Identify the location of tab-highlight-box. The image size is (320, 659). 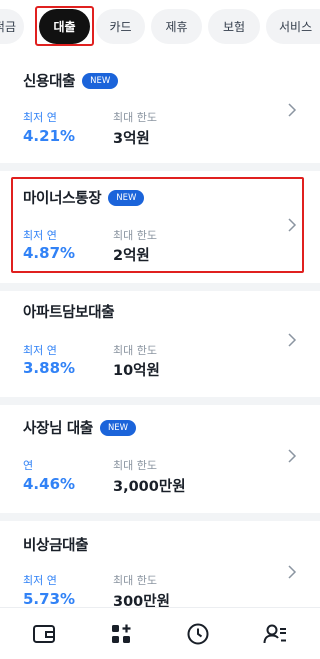
(64, 26).